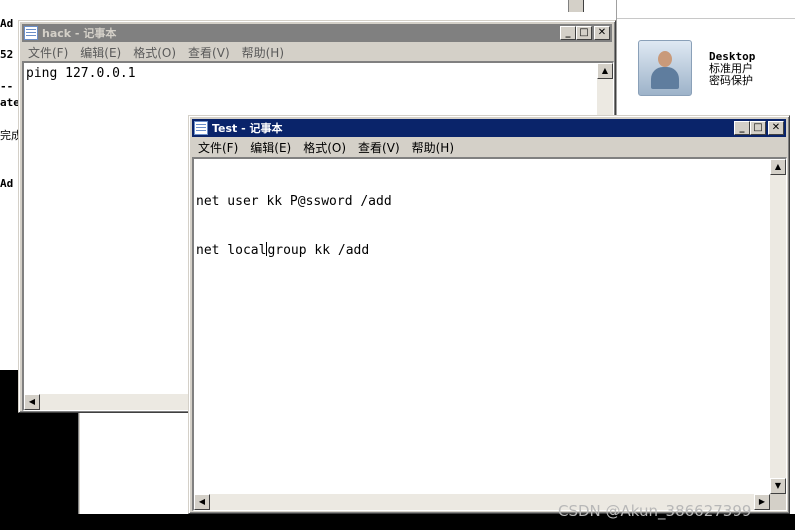 The width and height of the screenshot is (795, 530). I want to click on console-text-3: --, so click(7, 86).